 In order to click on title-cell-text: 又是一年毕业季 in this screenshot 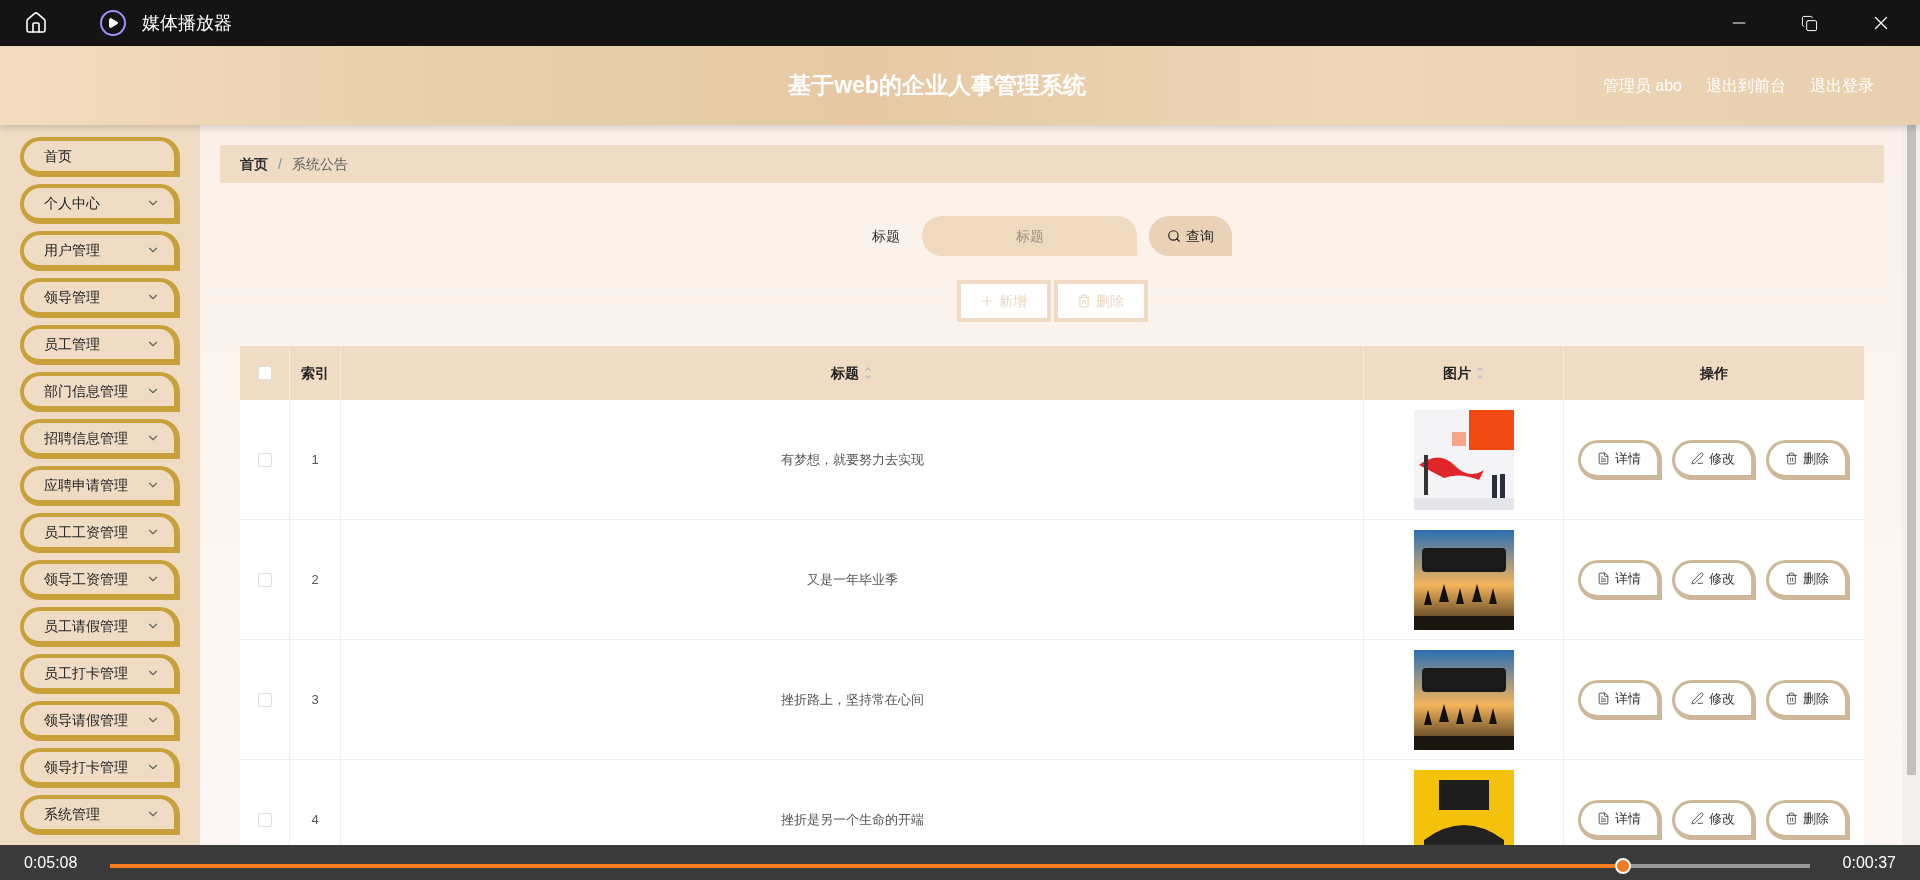, I will do `click(852, 579)`.